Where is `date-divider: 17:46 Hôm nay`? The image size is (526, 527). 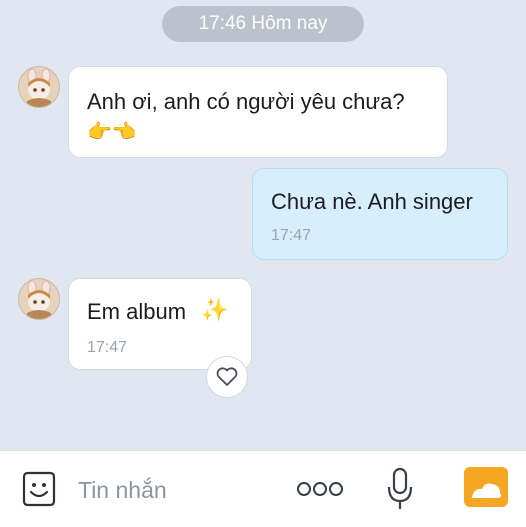
date-divider: 17:46 Hôm nay is located at coordinates (263, 24).